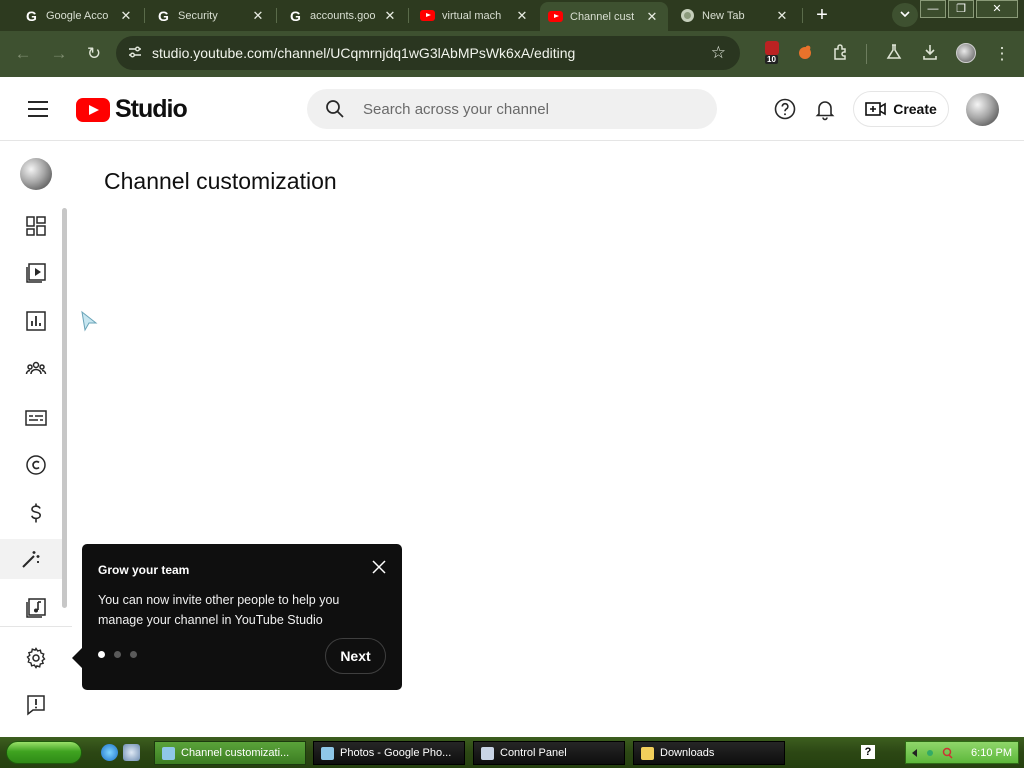  I want to click on nav-content, so click(36, 273).